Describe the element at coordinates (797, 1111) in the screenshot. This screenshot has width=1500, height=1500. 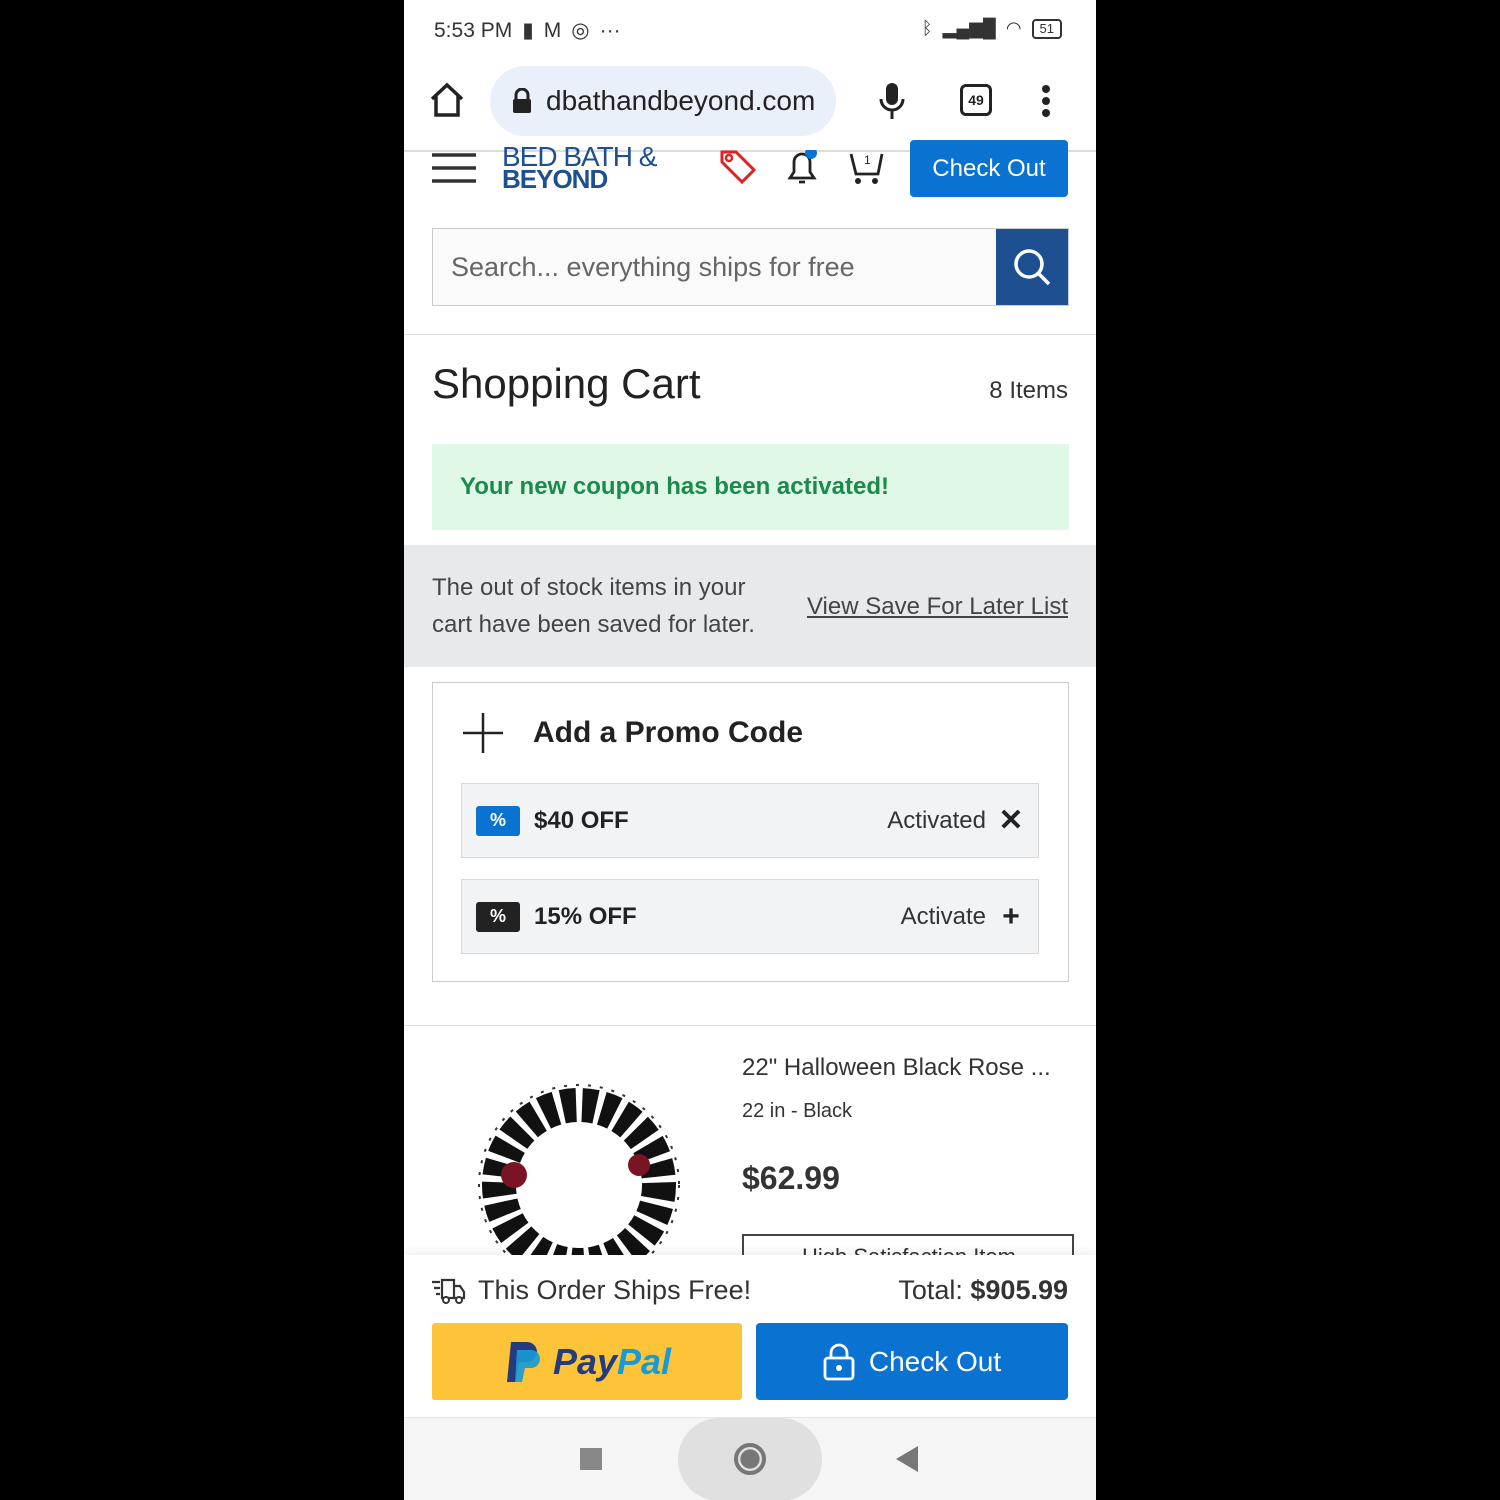
I see `product-variant: 22 in - Black` at that location.